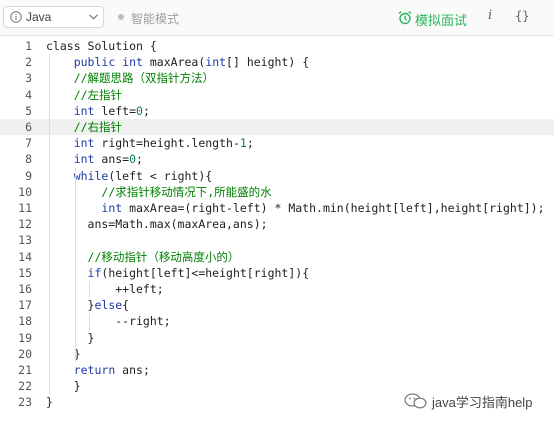  What do you see at coordinates (277, 240) in the screenshot?
I see `code-line: 13` at bounding box center [277, 240].